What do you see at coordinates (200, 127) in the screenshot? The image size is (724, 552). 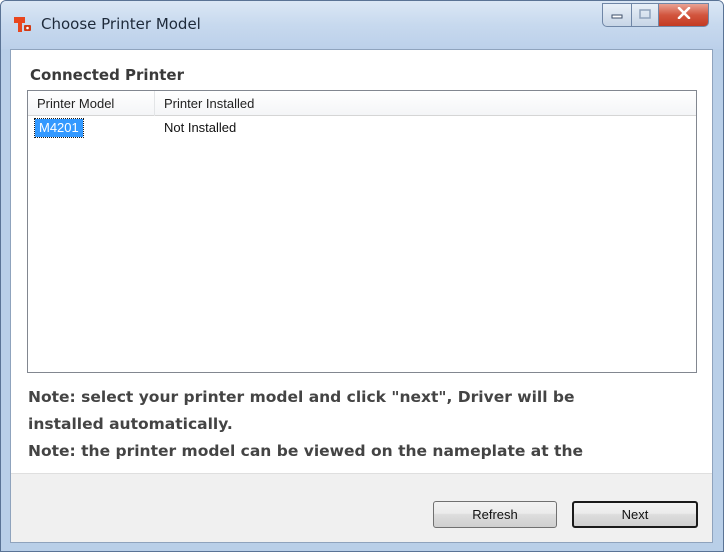 I see `printer-installed-cell: Not Installed` at bounding box center [200, 127].